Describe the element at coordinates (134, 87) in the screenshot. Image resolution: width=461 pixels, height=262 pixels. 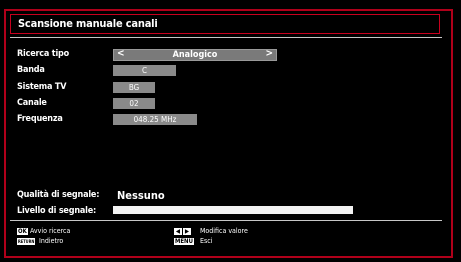
I see `tv-system-value: BG` at that location.